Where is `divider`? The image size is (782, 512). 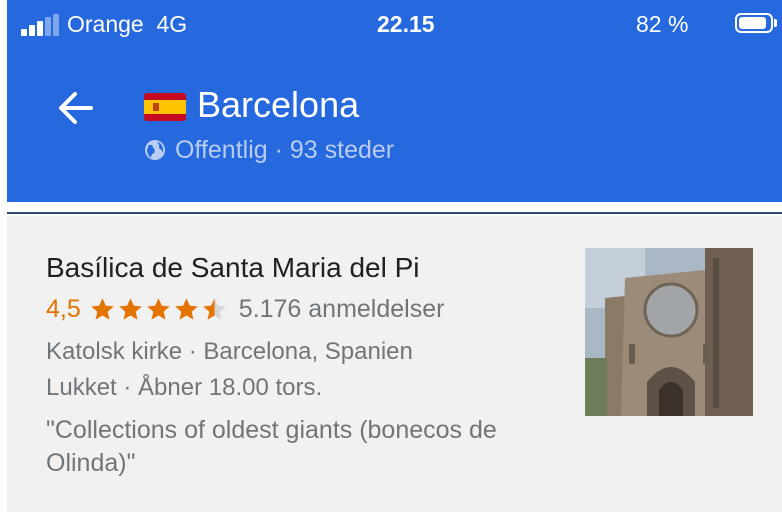
divider is located at coordinates (394, 213).